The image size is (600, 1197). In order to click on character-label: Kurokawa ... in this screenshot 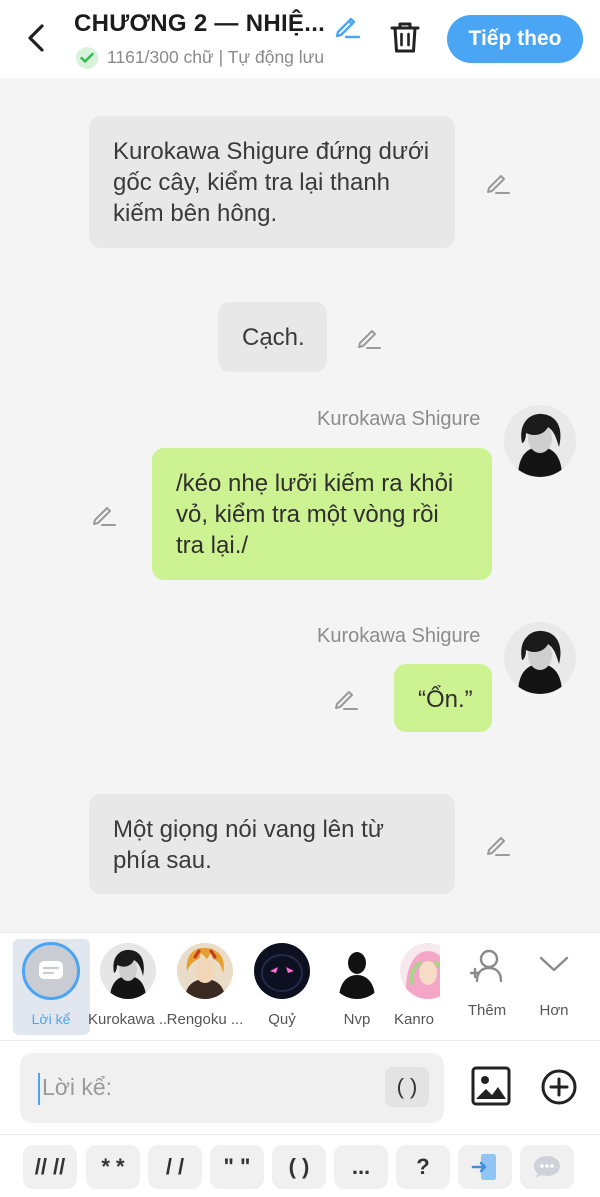, I will do `click(128, 1019)`.